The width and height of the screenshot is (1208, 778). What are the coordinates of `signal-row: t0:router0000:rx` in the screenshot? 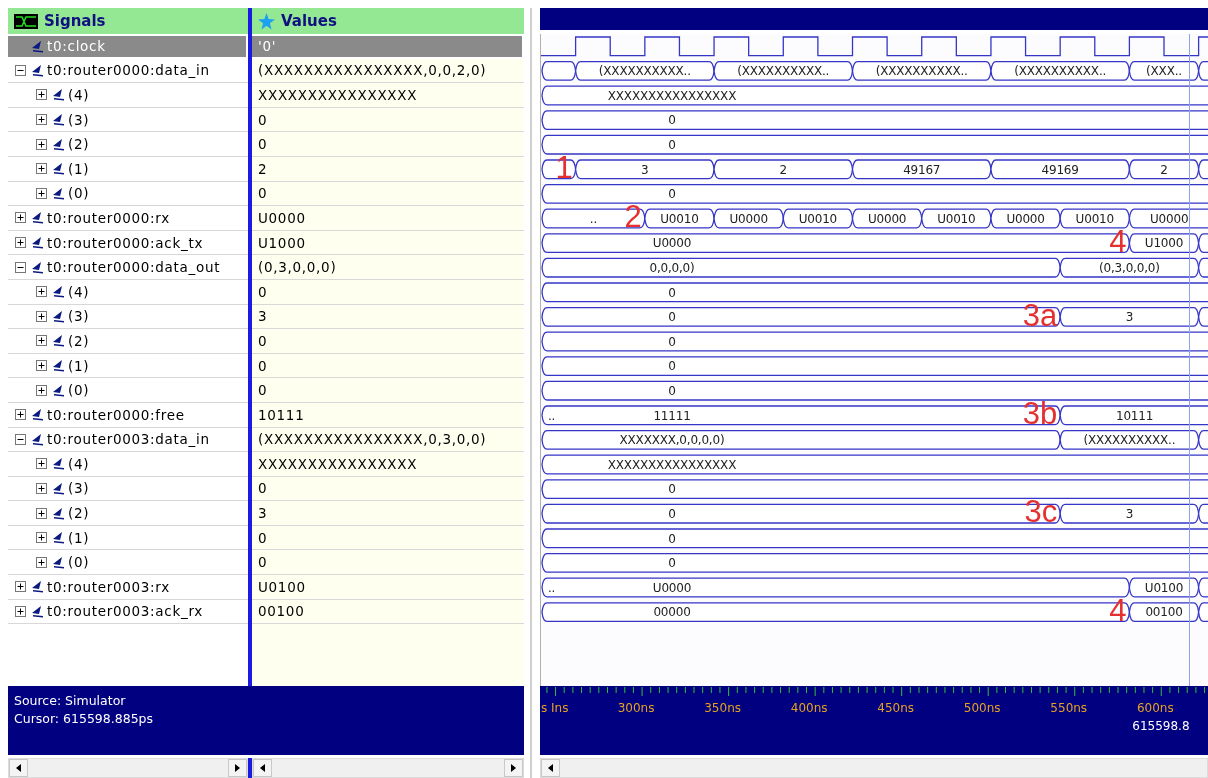 It's located at (128, 218).